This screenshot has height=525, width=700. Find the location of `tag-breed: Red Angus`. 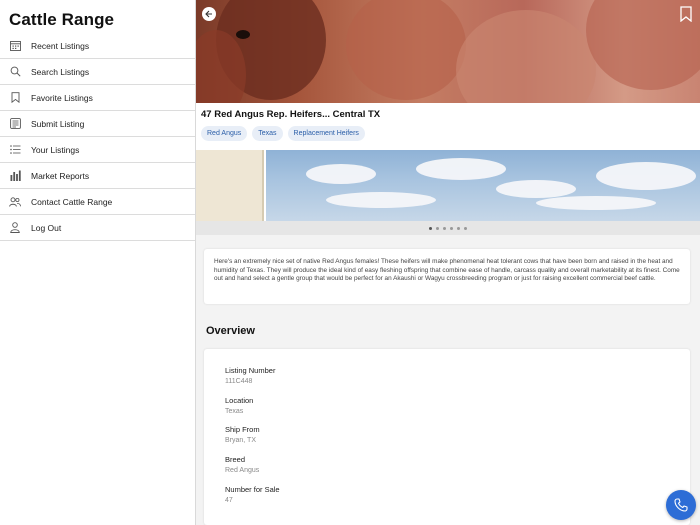

tag-breed: Red Angus is located at coordinates (224, 133).